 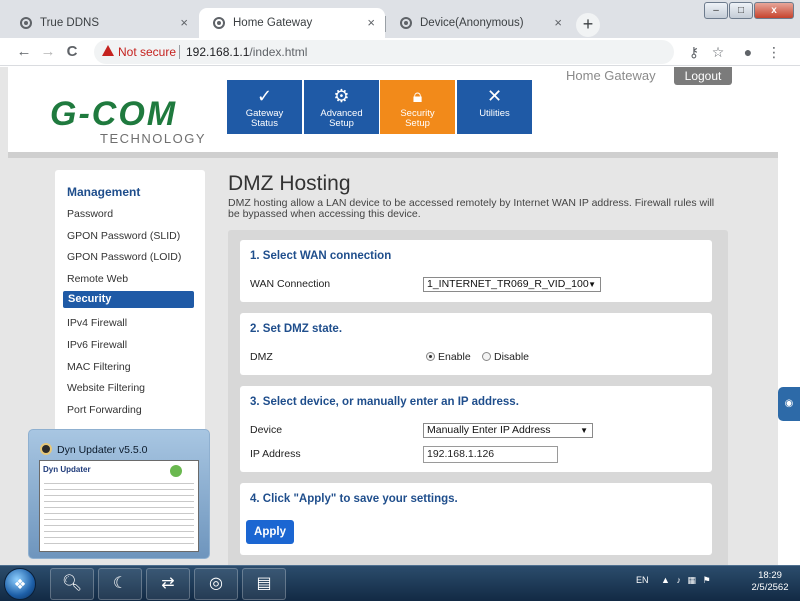 I want to click on taskbar-thumbnail-preview: Dyn Updater v5.5.0 Dyn Updater, so click(x=119, y=494).